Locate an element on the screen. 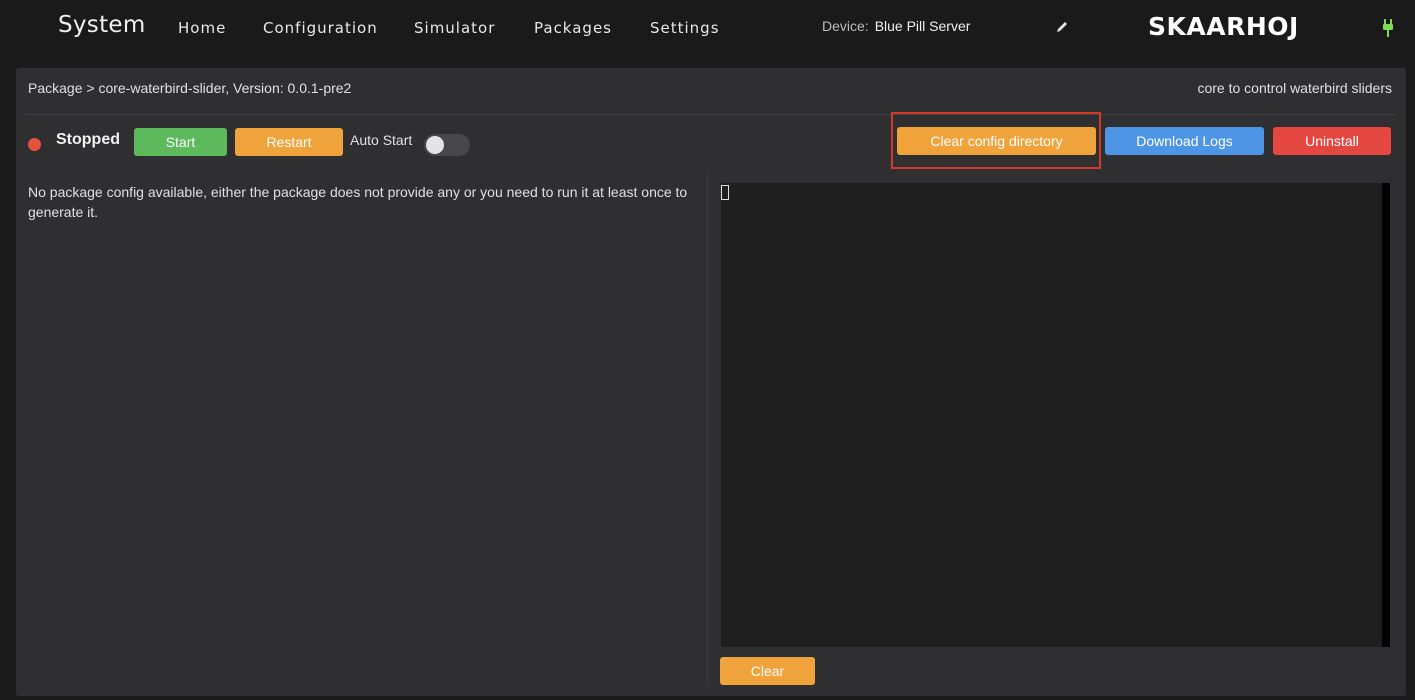 The width and height of the screenshot is (1415, 700). download-logs-button: Download Logs is located at coordinates (1184, 141).